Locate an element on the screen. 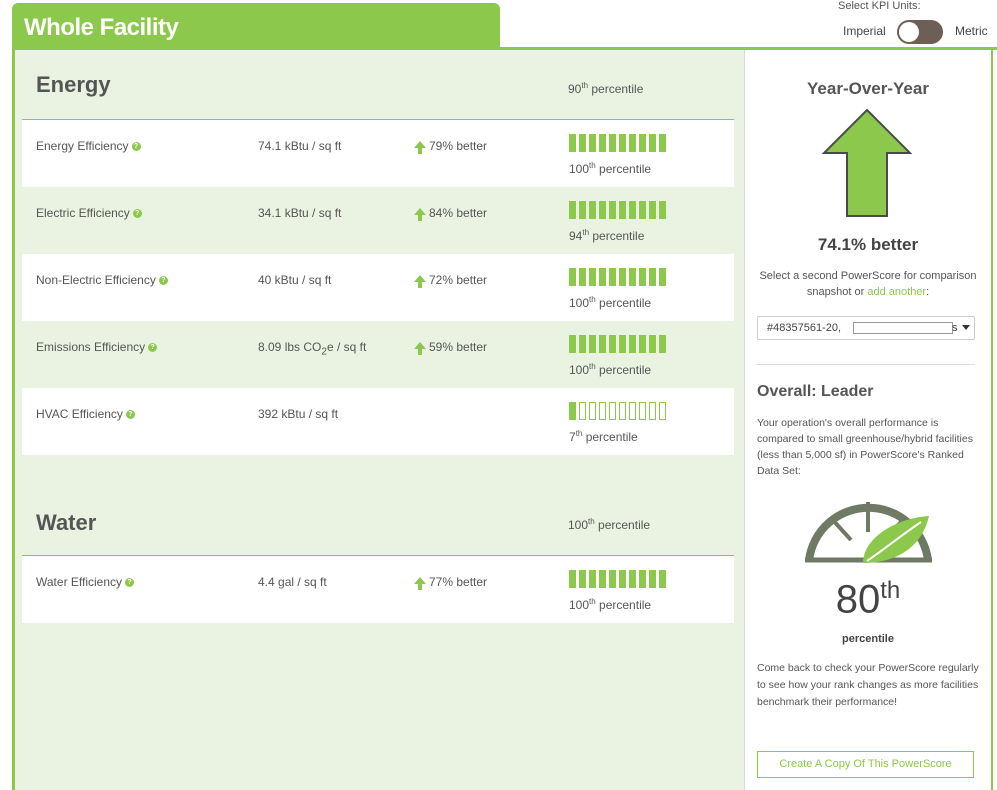 The image size is (997, 790). water-section-percentile: 100th percentile is located at coordinates (609, 524).